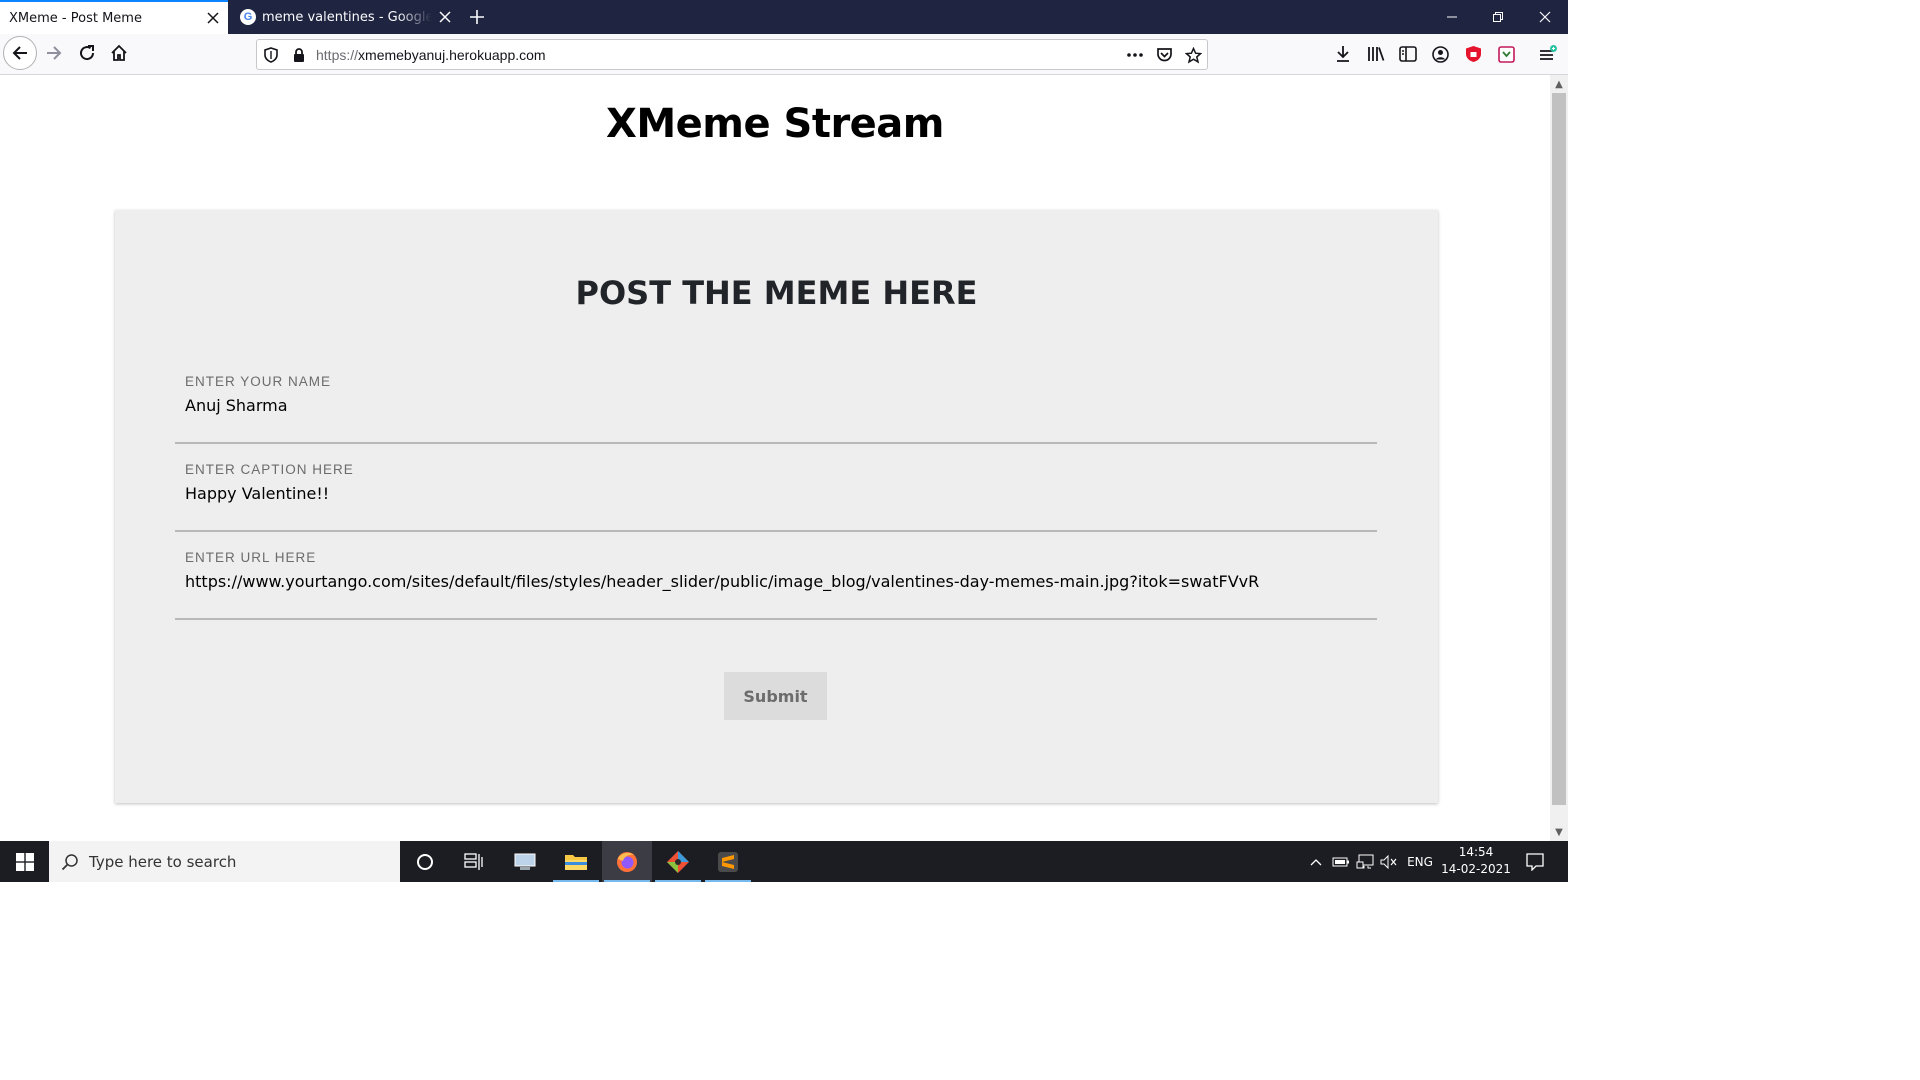 This screenshot has height=1080, width=1920. Describe the element at coordinates (1135, 55) in the screenshot. I see `page-actions-icon` at that location.